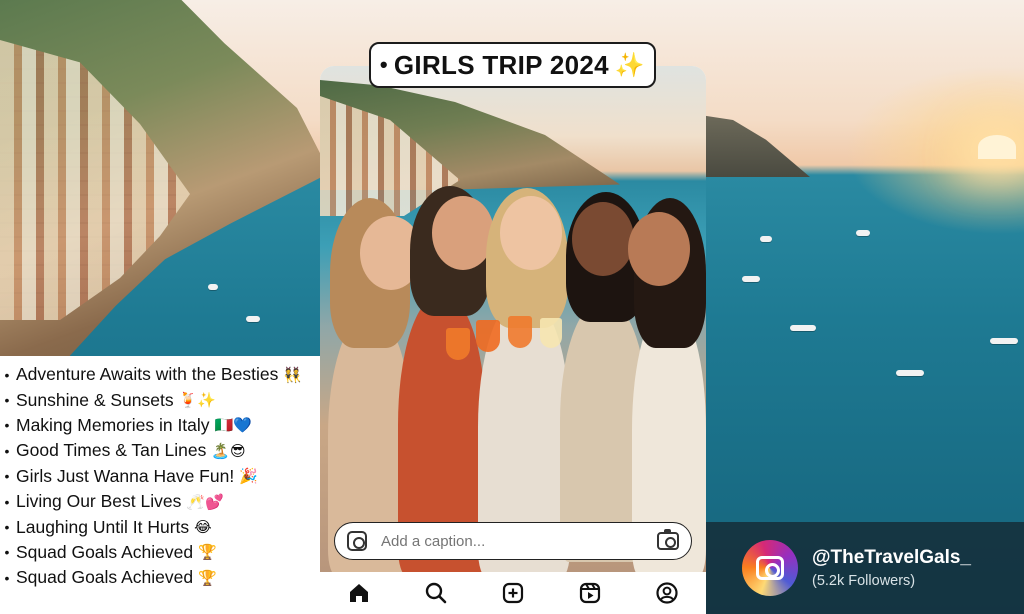 Image resolution: width=1024 pixels, height=614 pixels. I want to click on list-item-text: Girls Just Wanna Have Fun!, so click(125, 475).